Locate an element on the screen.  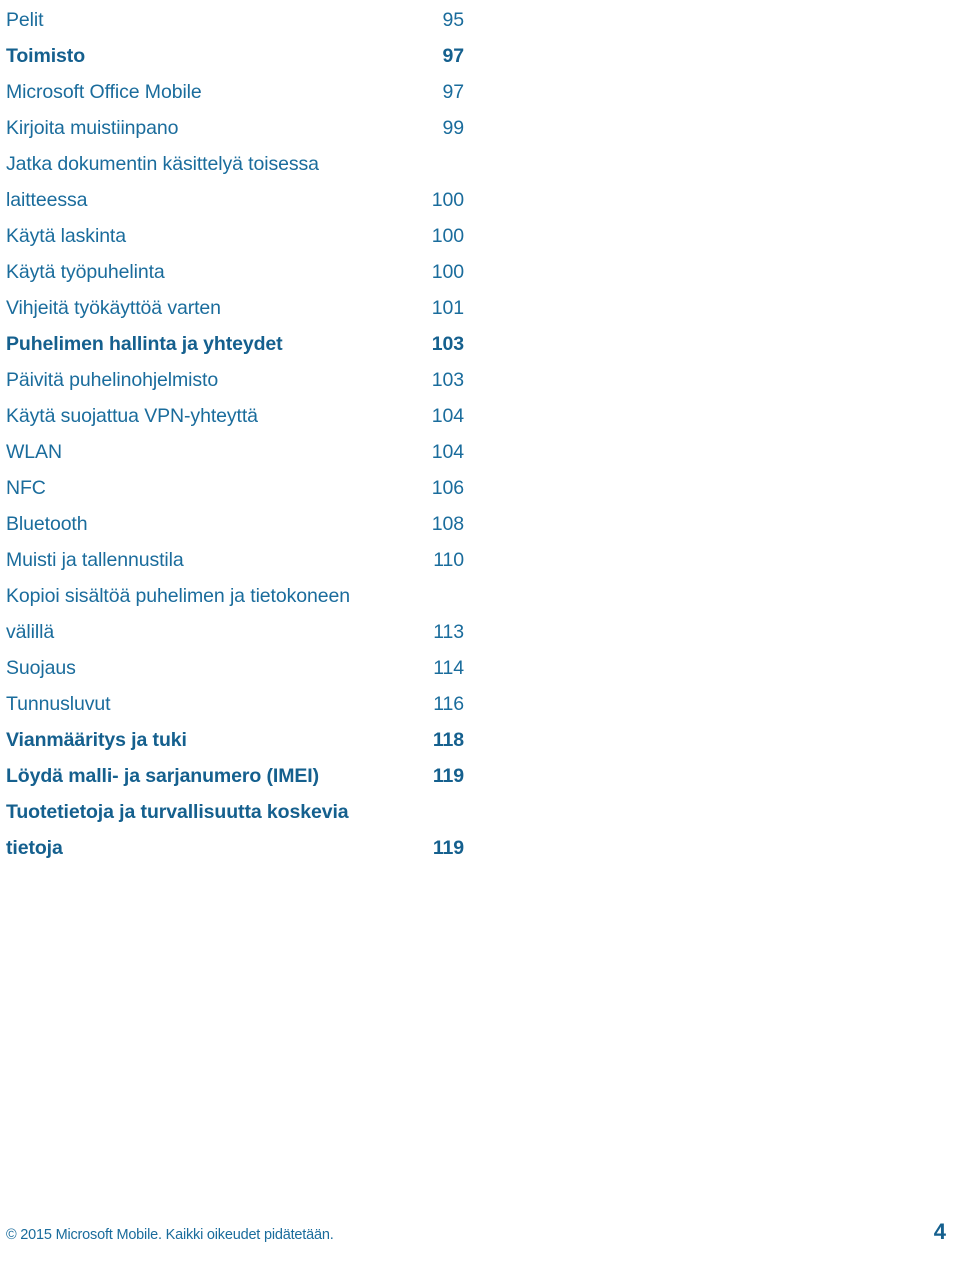
toc-entry-title: Suojaus is located at coordinates (41, 668).